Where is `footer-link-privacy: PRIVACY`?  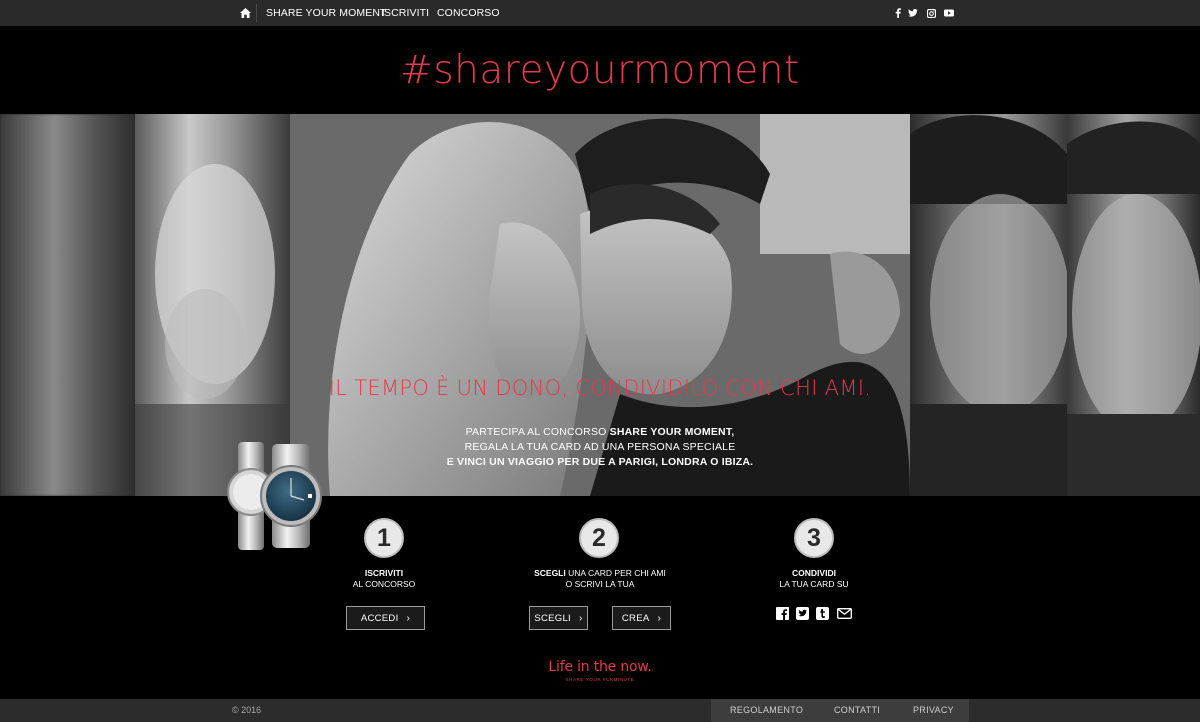
footer-link-privacy: PRIVACY is located at coordinates (933, 710).